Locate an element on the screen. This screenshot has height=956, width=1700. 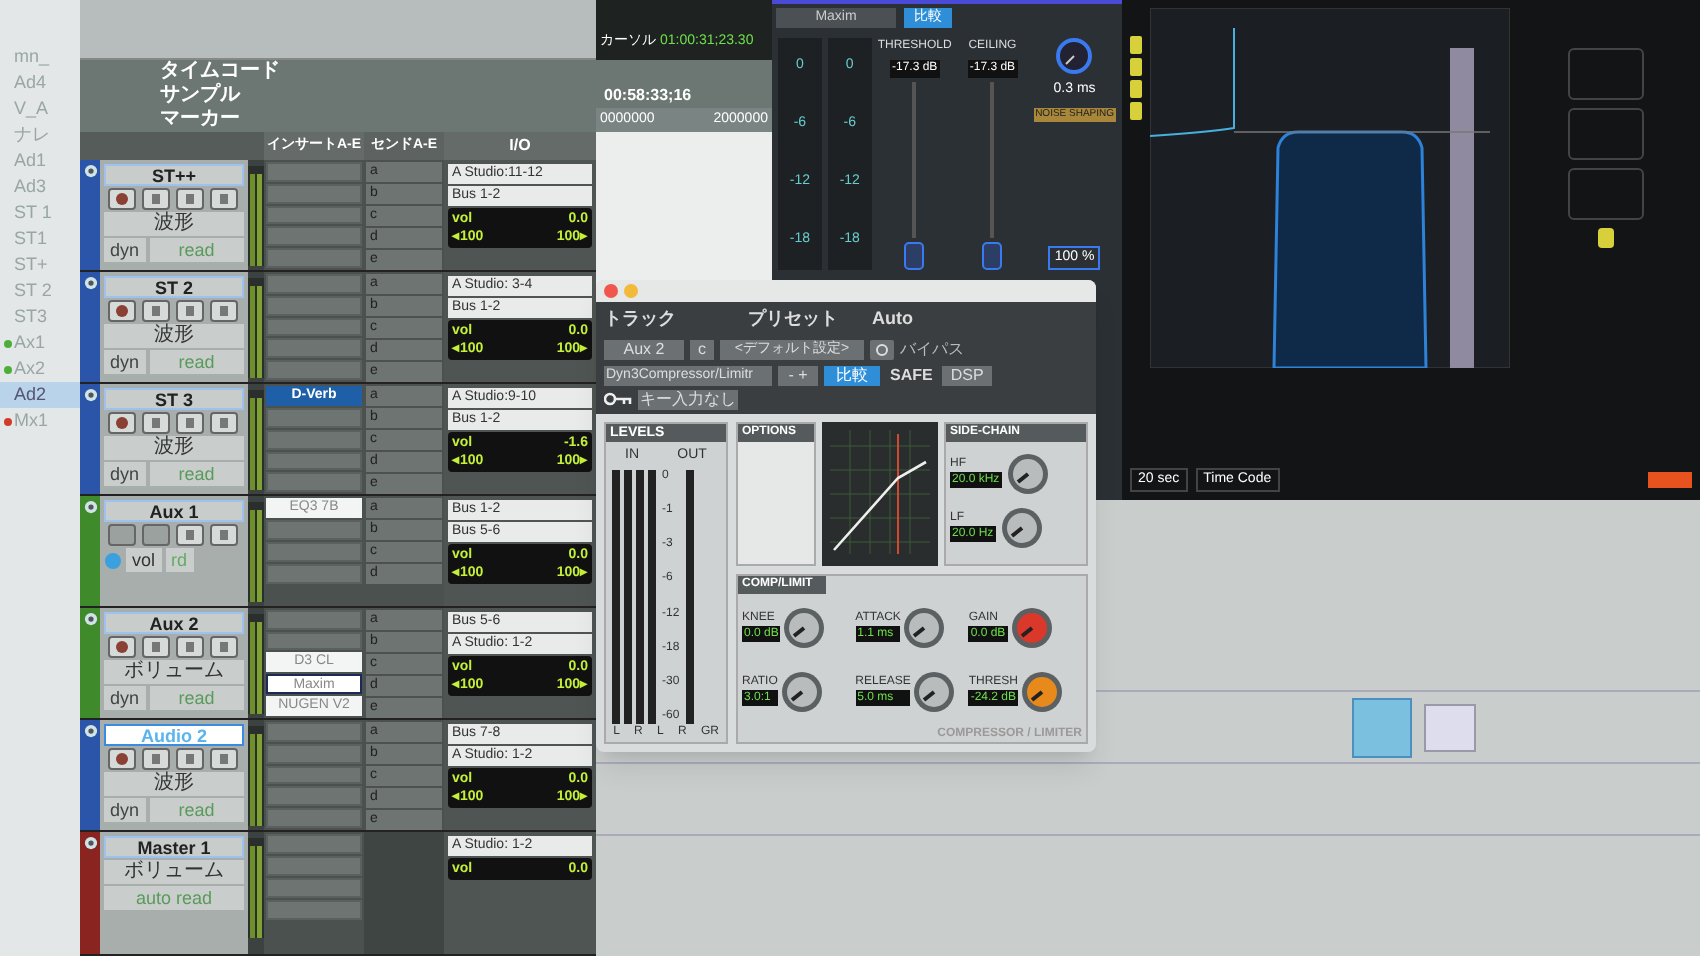
preset-step-button: - + is located at coordinates (798, 375).